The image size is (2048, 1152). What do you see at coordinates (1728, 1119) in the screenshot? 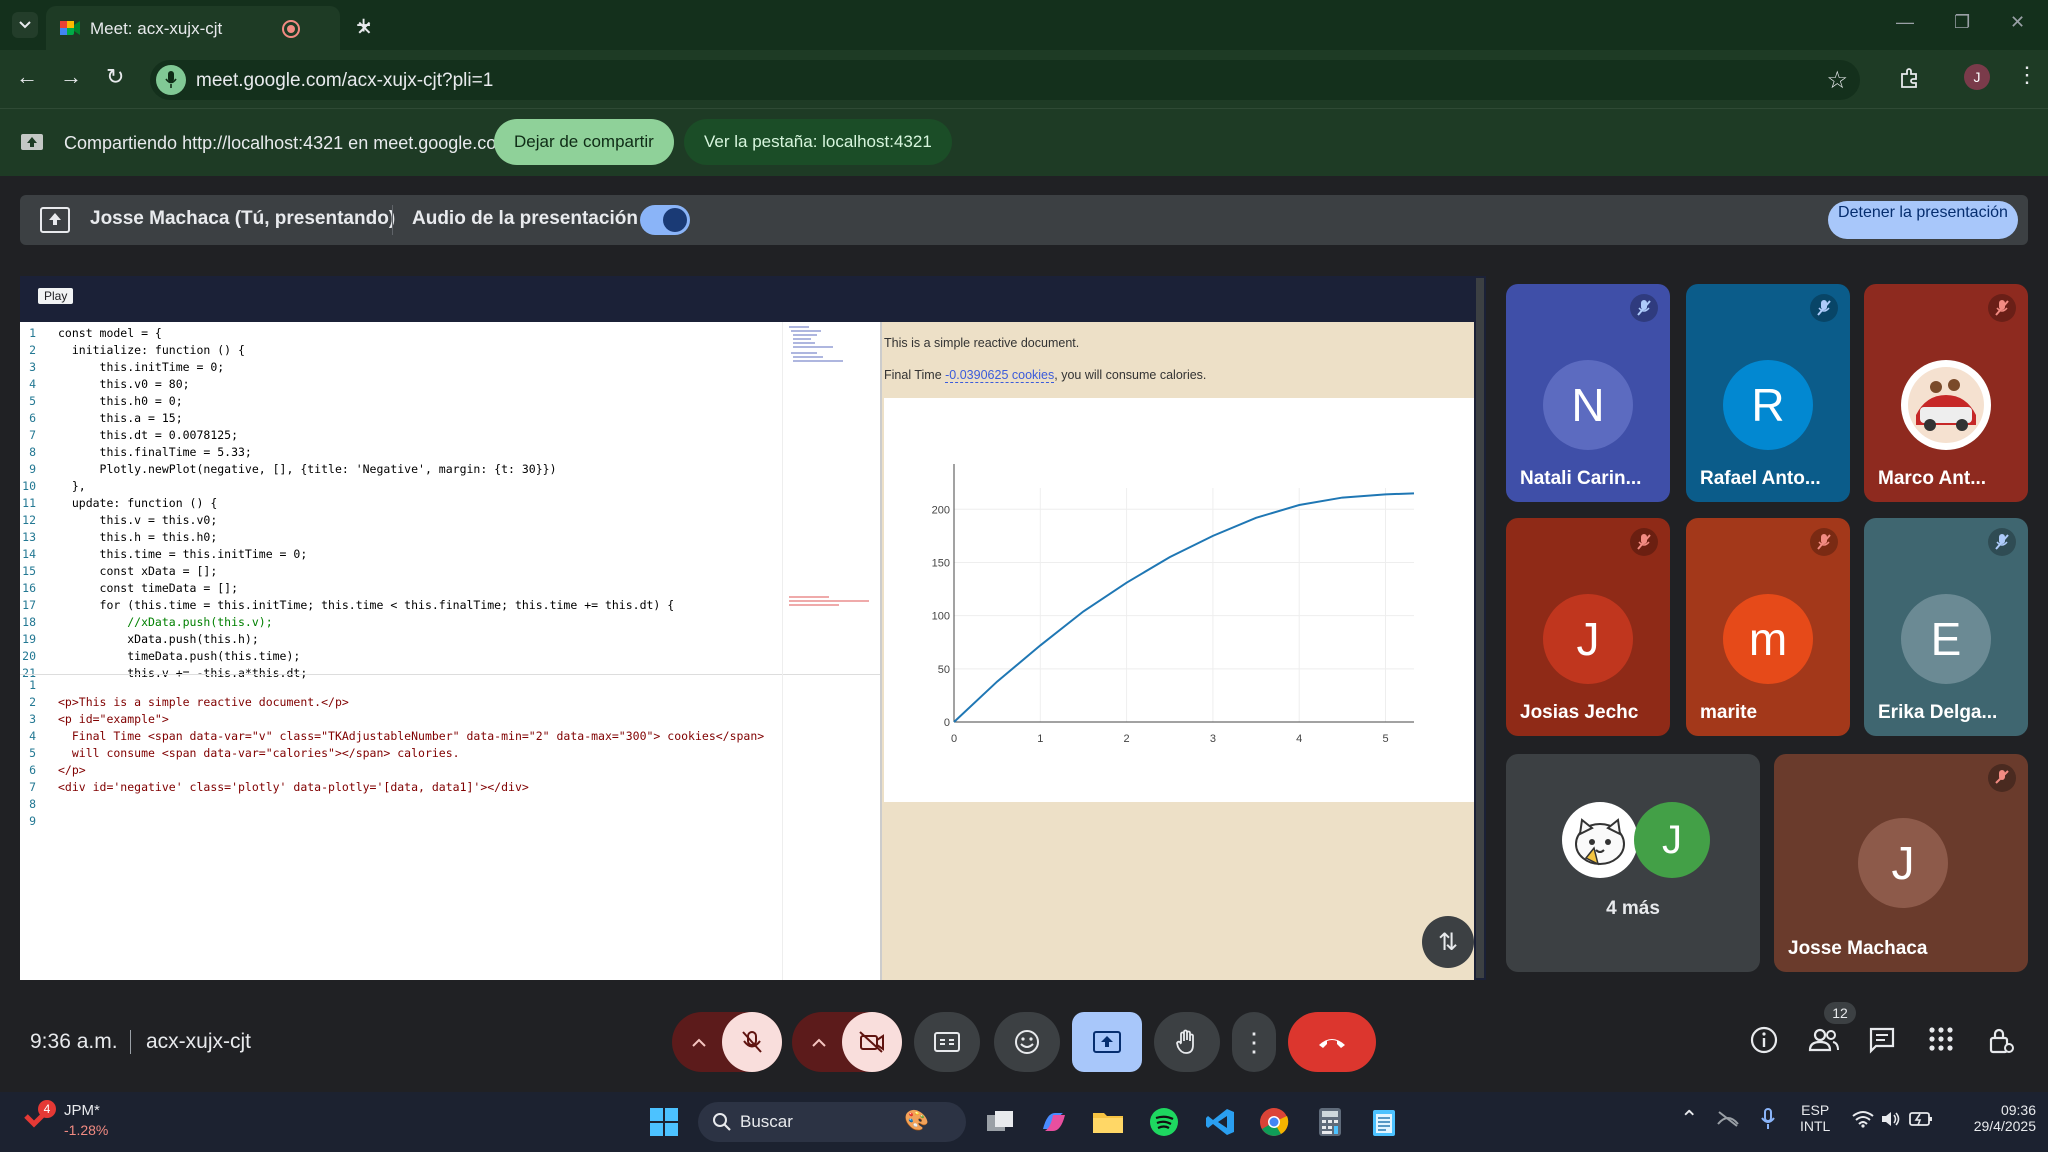
I see `network-off-icon` at bounding box center [1728, 1119].